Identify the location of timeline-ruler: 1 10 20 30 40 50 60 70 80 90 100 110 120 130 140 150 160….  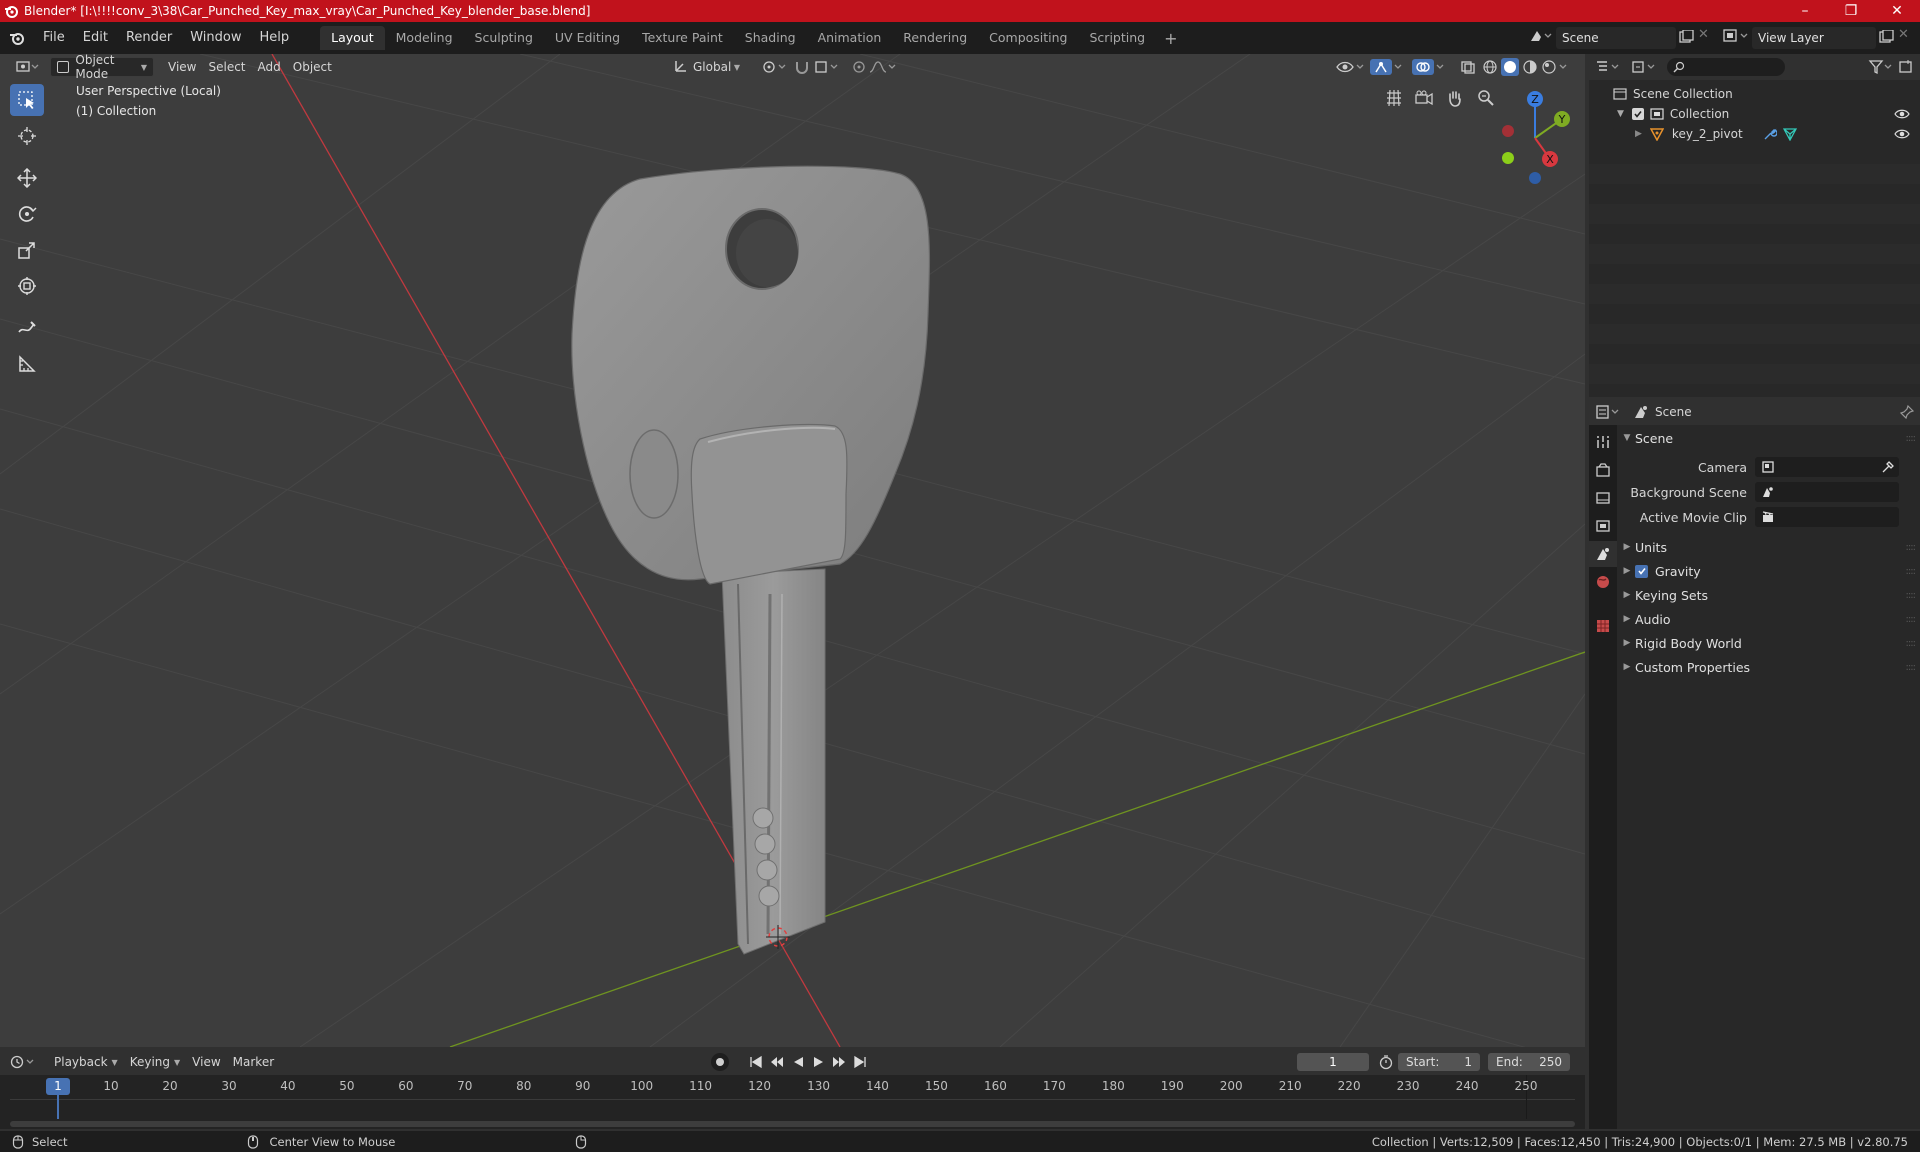
(792, 1102).